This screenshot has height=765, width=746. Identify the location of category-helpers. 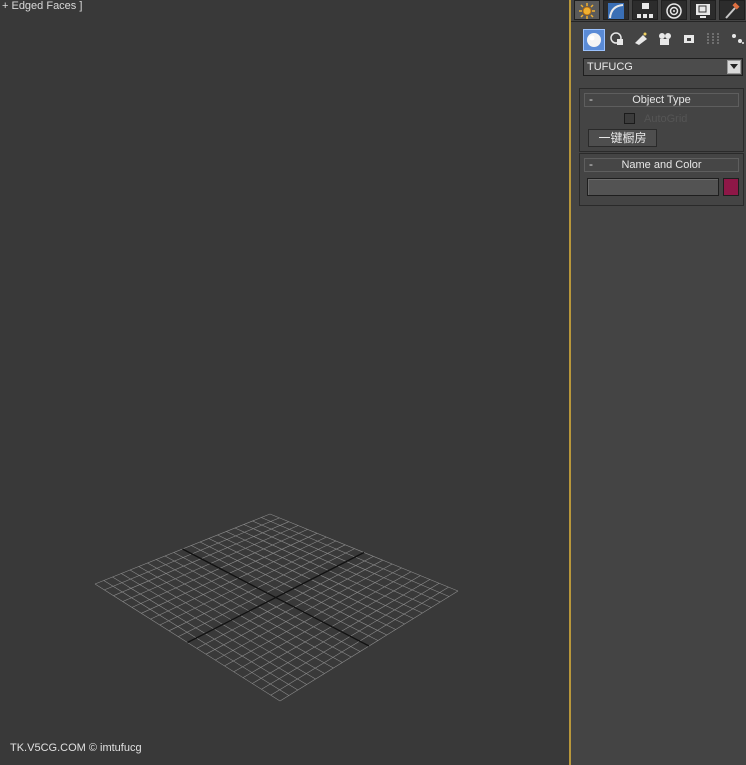
(690, 40).